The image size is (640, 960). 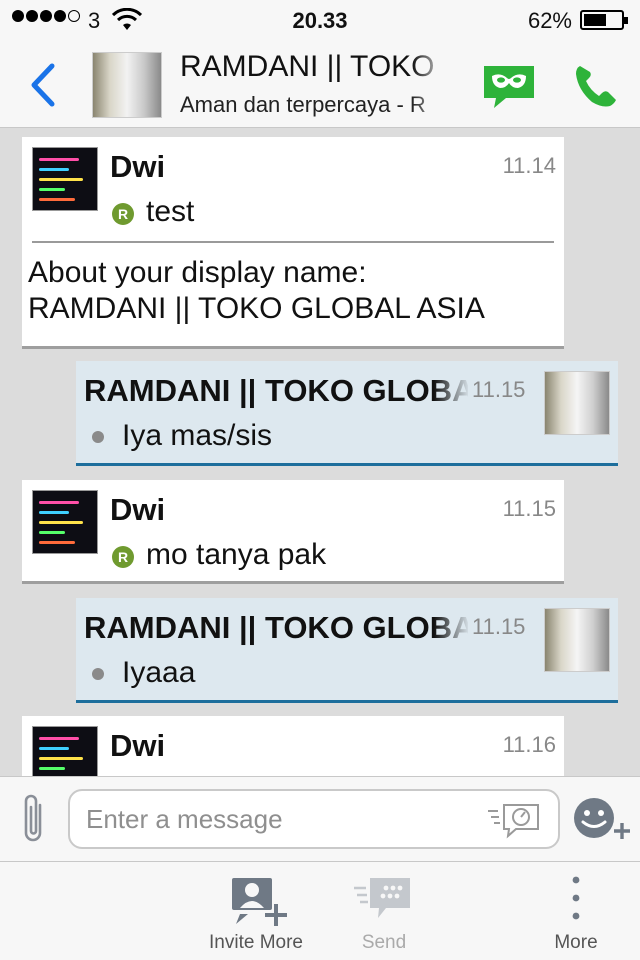 I want to click on message-text: Iyaaa, so click(x=159, y=672).